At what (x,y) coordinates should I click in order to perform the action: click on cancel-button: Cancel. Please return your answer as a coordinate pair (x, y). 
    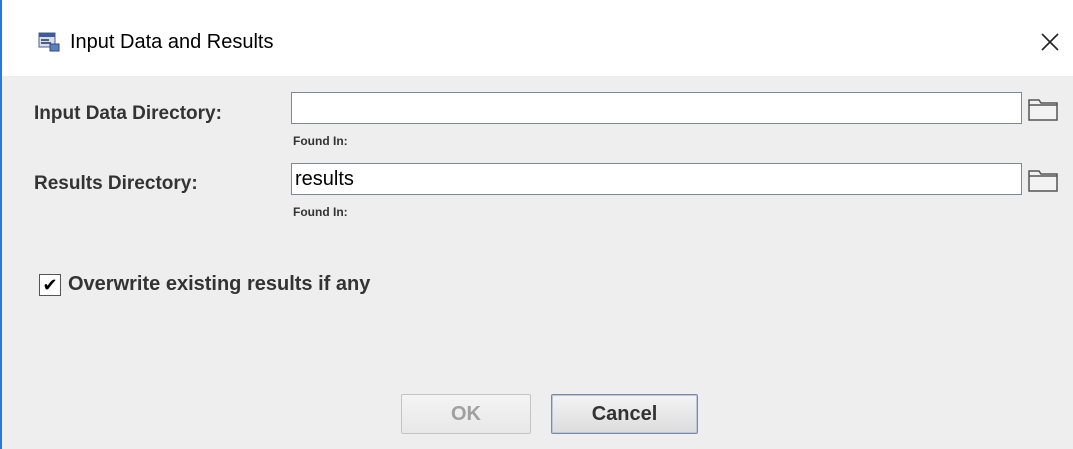
    Looking at the image, I should click on (624, 414).